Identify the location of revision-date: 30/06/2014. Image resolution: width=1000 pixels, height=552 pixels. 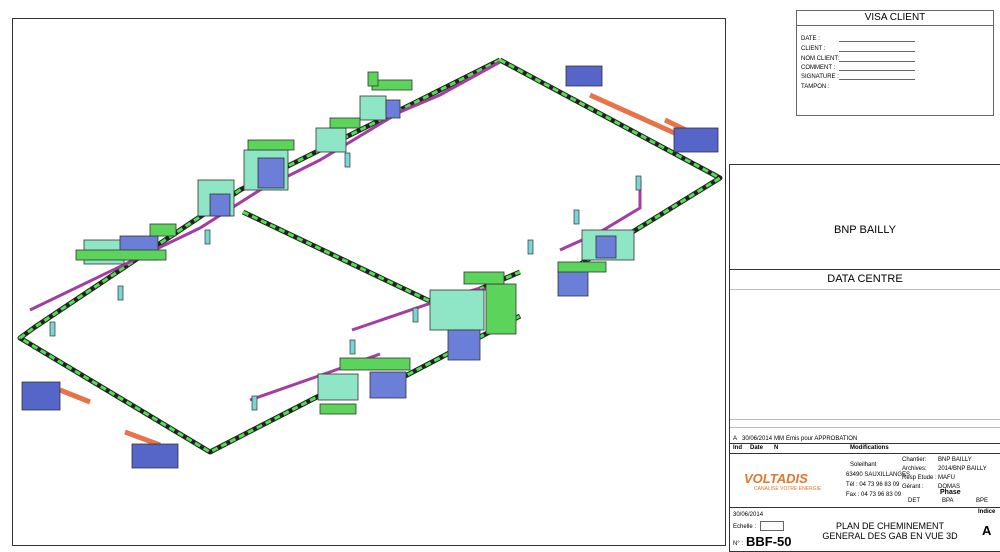
(757, 439).